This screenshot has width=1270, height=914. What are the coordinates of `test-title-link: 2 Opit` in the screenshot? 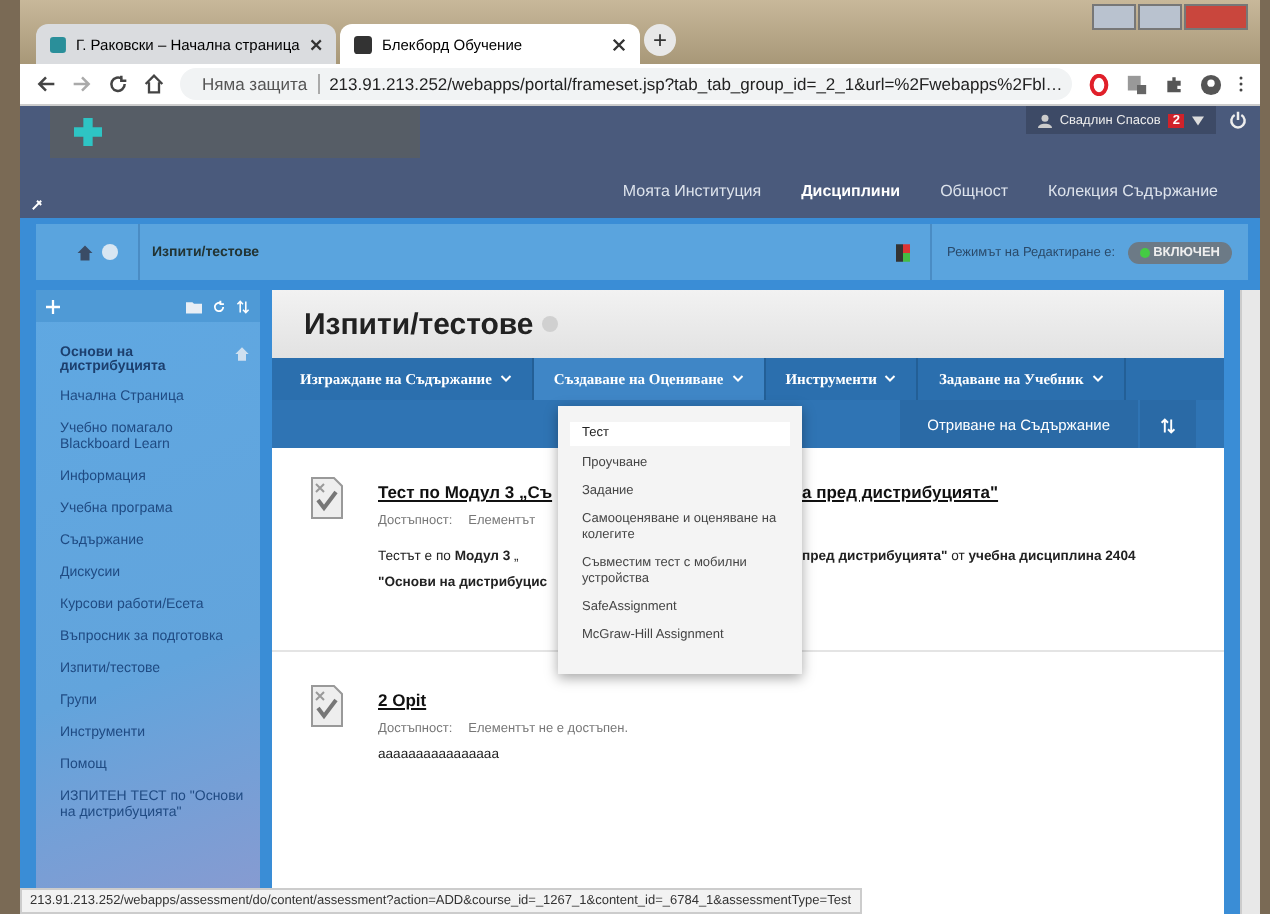 It's located at (402, 700).